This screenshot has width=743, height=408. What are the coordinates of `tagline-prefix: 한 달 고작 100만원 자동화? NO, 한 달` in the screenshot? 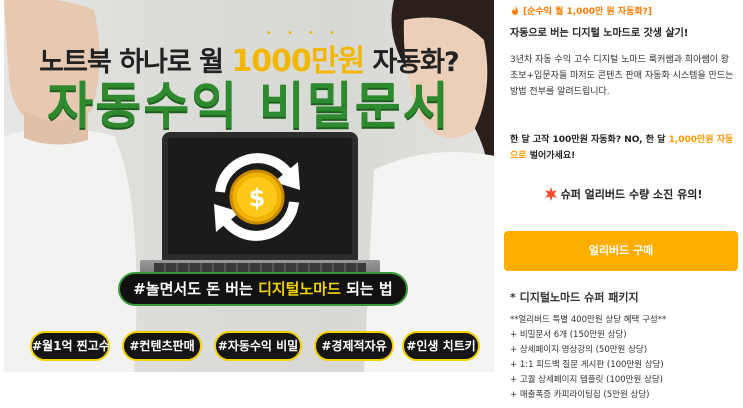 It's located at (589, 140).